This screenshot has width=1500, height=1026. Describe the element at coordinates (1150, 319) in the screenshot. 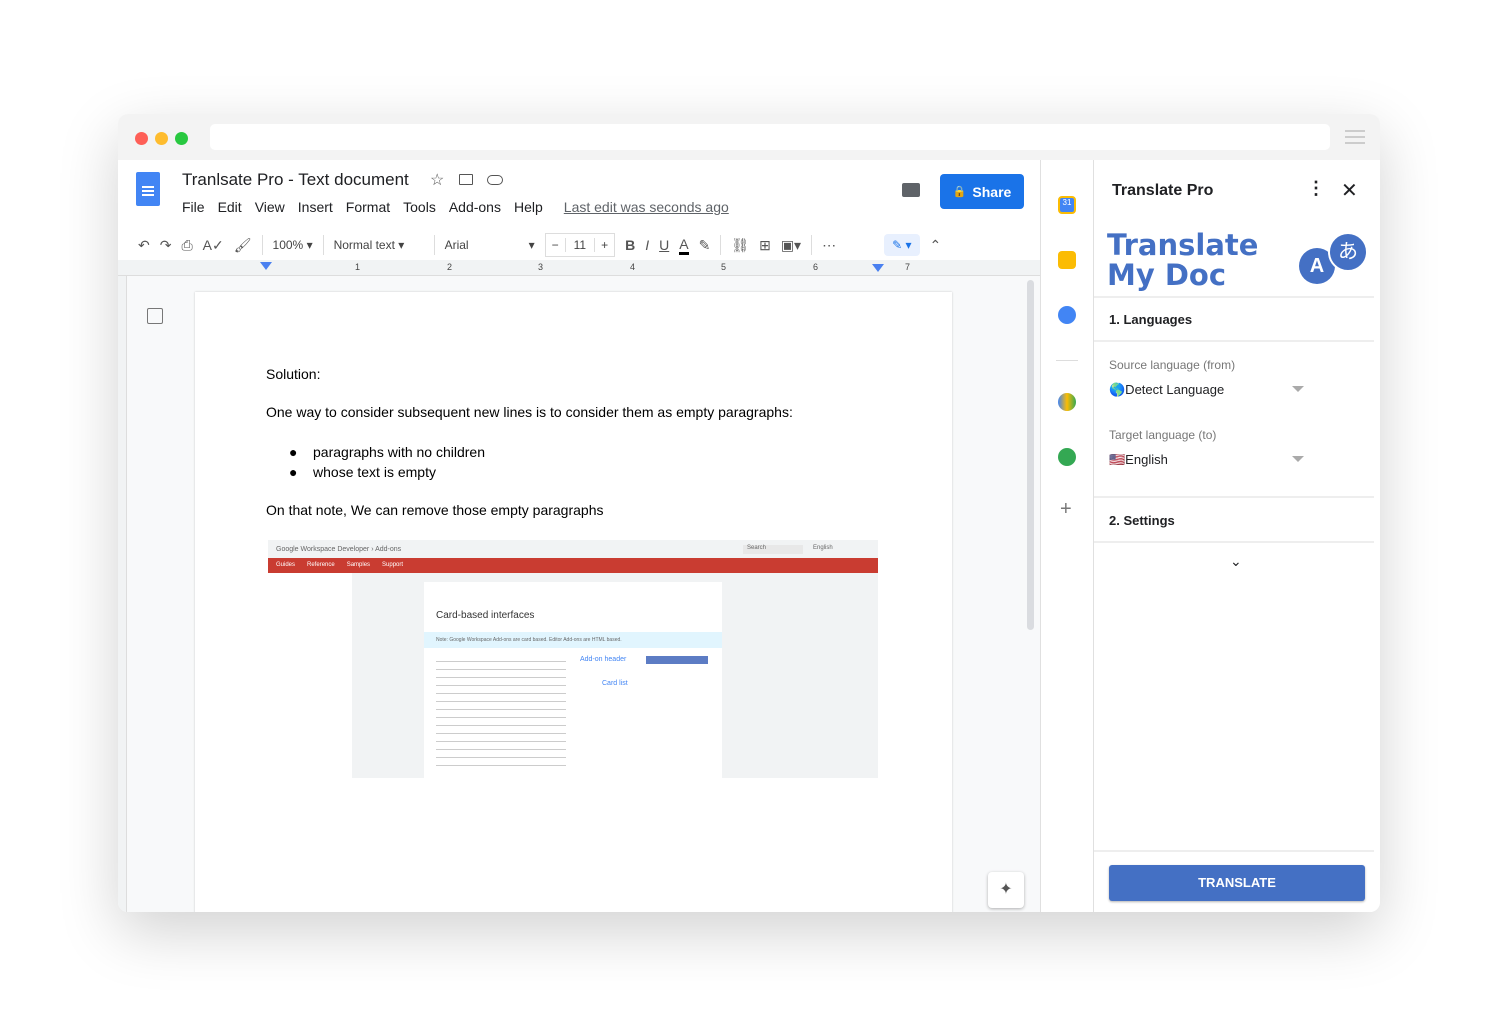

I see `languages-section-header: 1. Languages` at that location.